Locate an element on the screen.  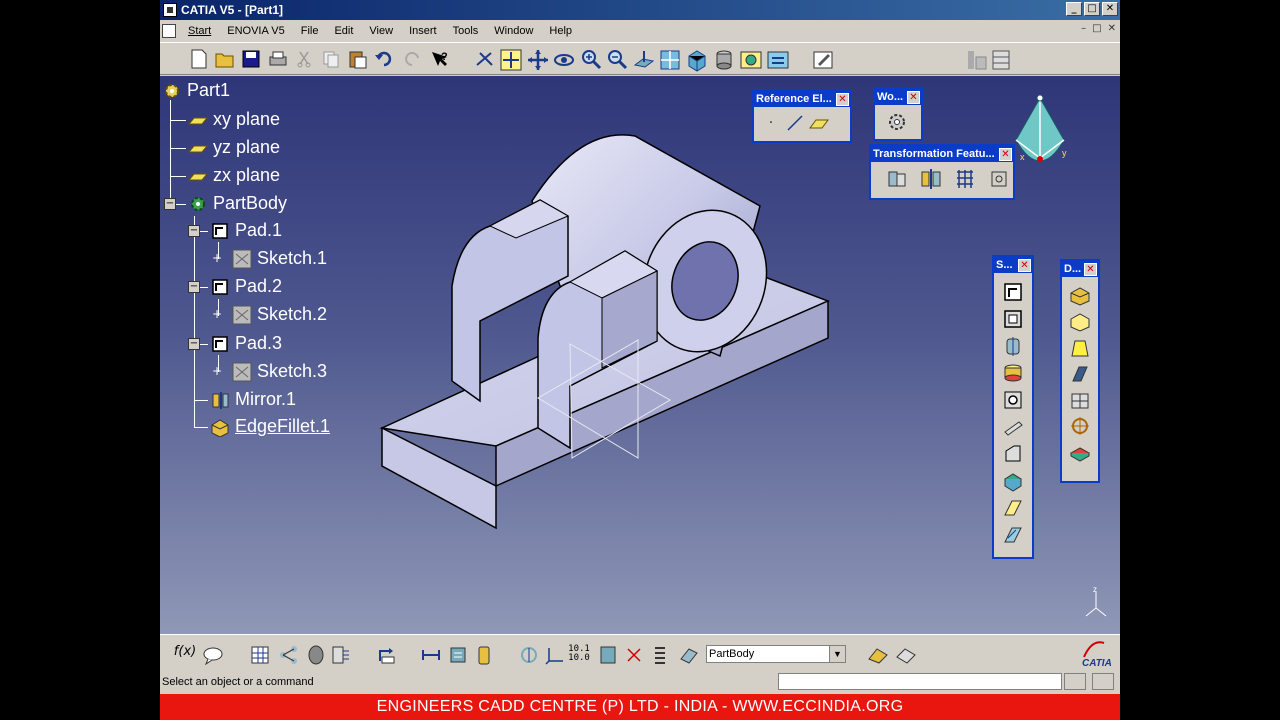
pan-icon is located at coordinates (538, 60).